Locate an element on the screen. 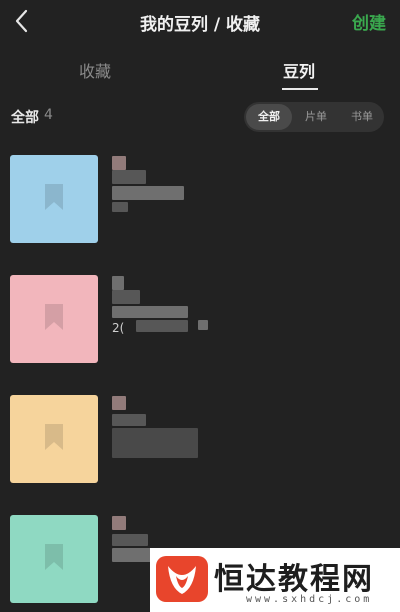  item-count-text: 2( is located at coordinates (118, 328).